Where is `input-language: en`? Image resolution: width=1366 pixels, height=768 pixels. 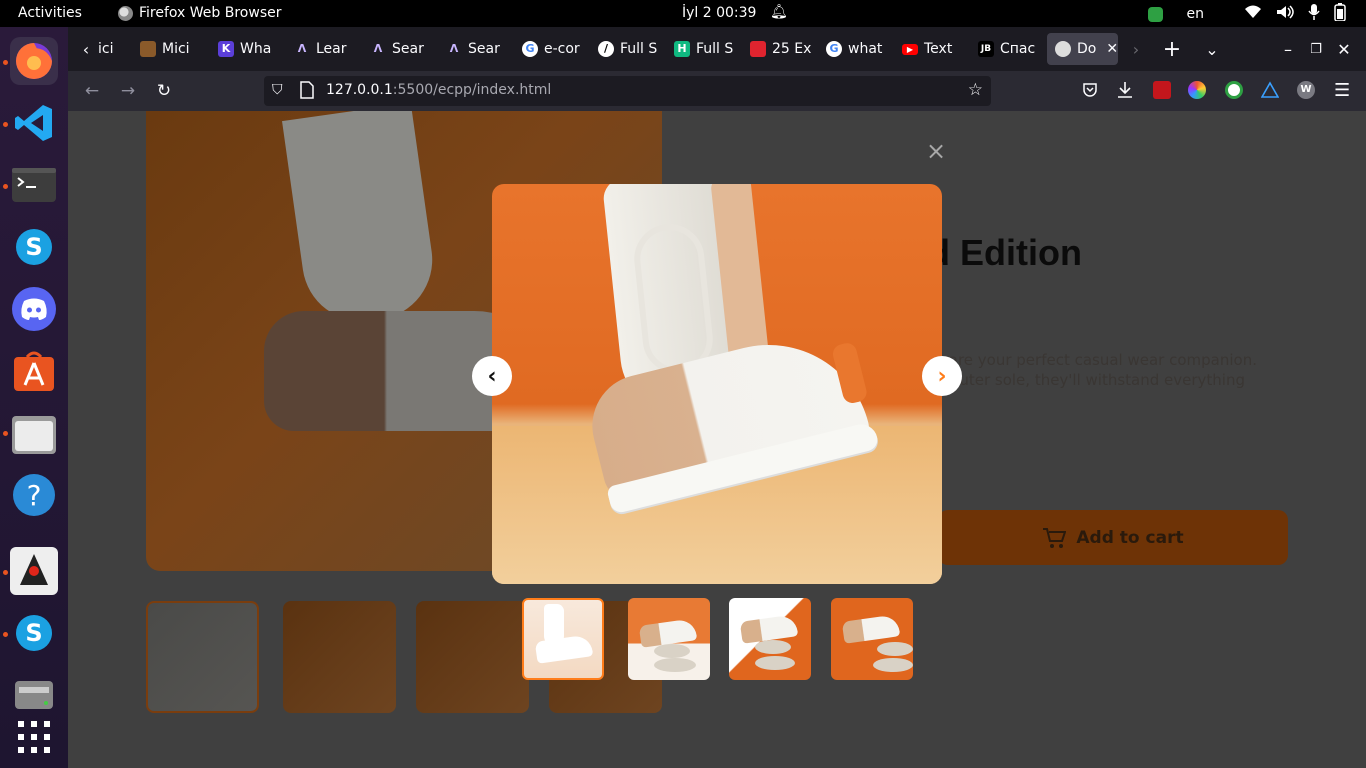 input-language: en is located at coordinates (1196, 14).